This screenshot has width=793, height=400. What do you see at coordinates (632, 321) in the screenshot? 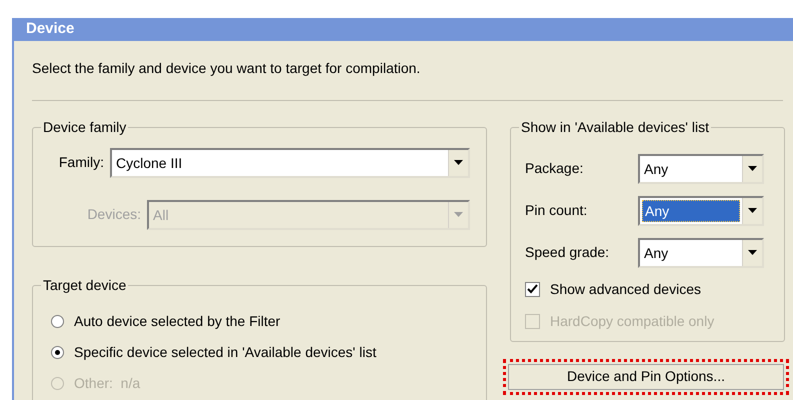
I see `checkbox-label: HardCopy compatible only` at bounding box center [632, 321].